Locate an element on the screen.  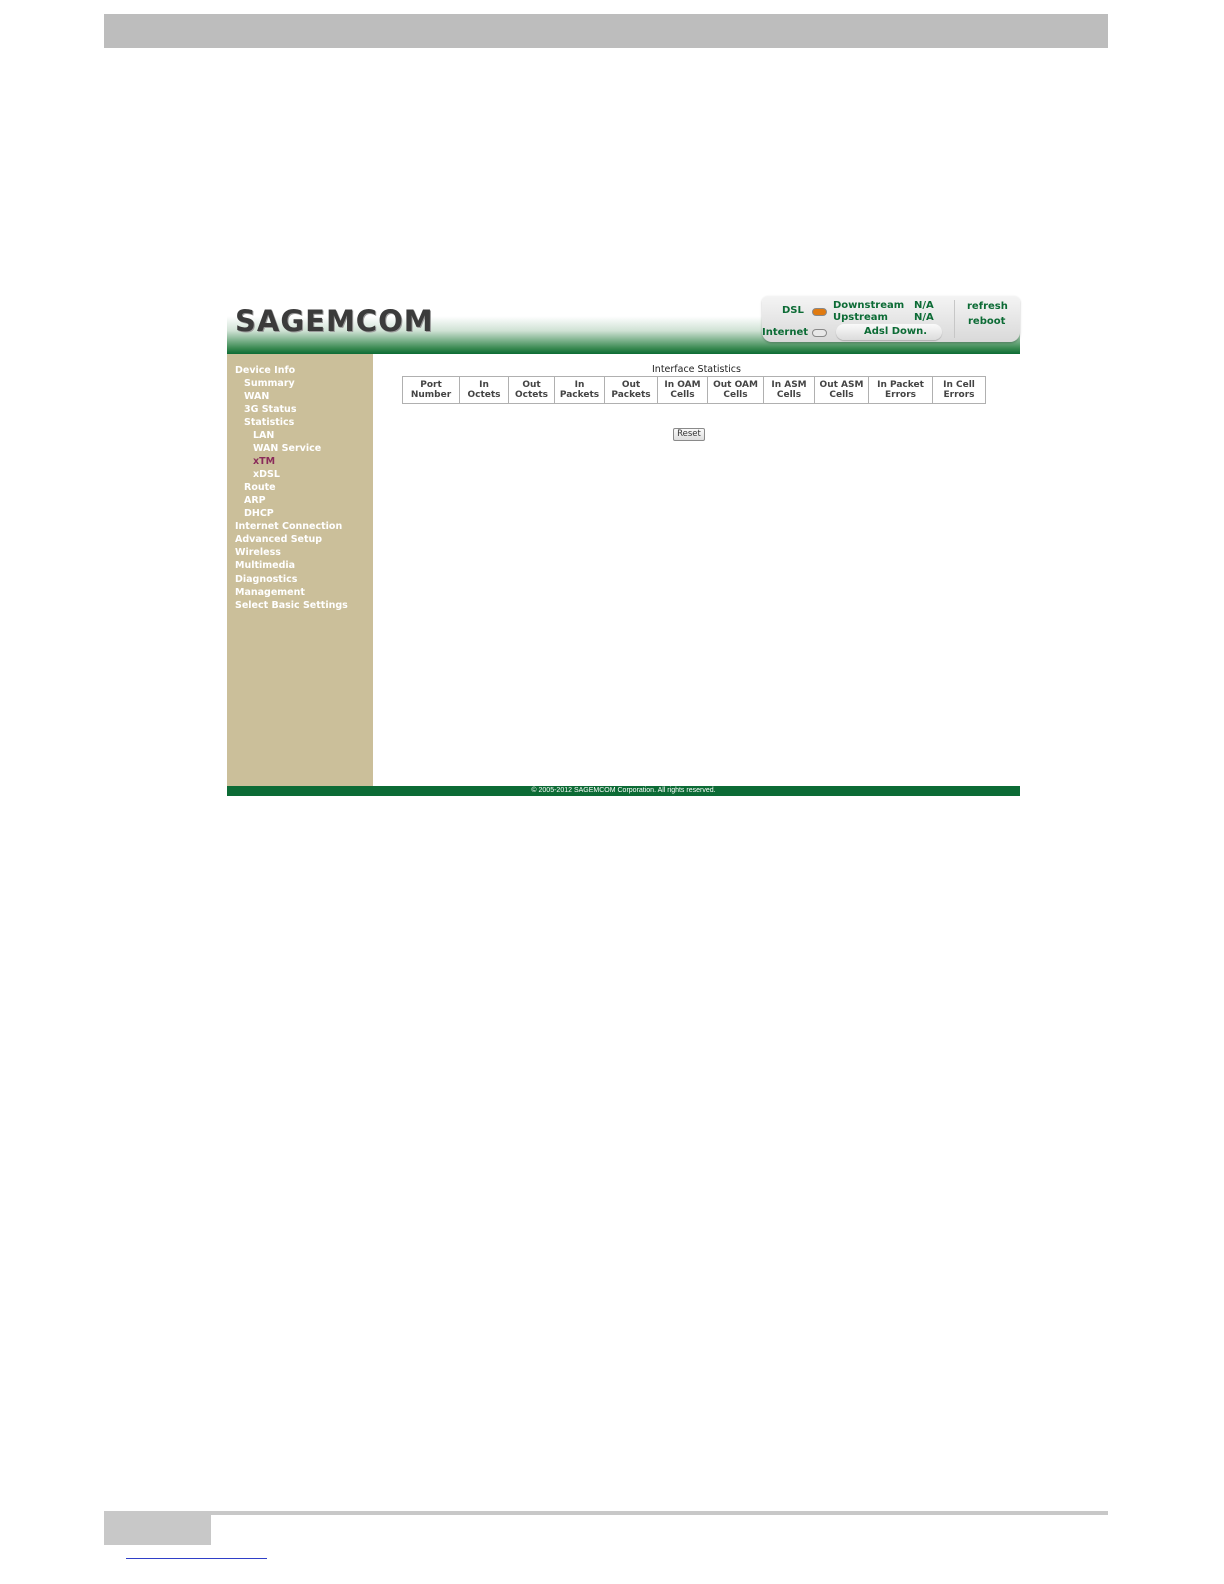
sidebar-item-3g-status: 3G Status is located at coordinates (270, 409).